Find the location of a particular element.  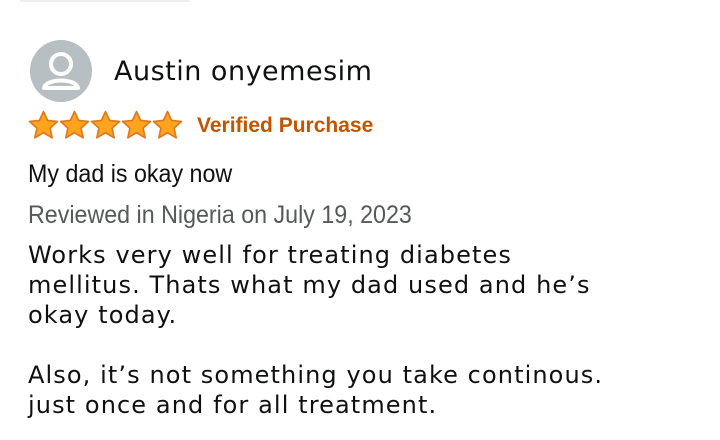

rating-row: Verified Purchase is located at coordinates (200, 125).